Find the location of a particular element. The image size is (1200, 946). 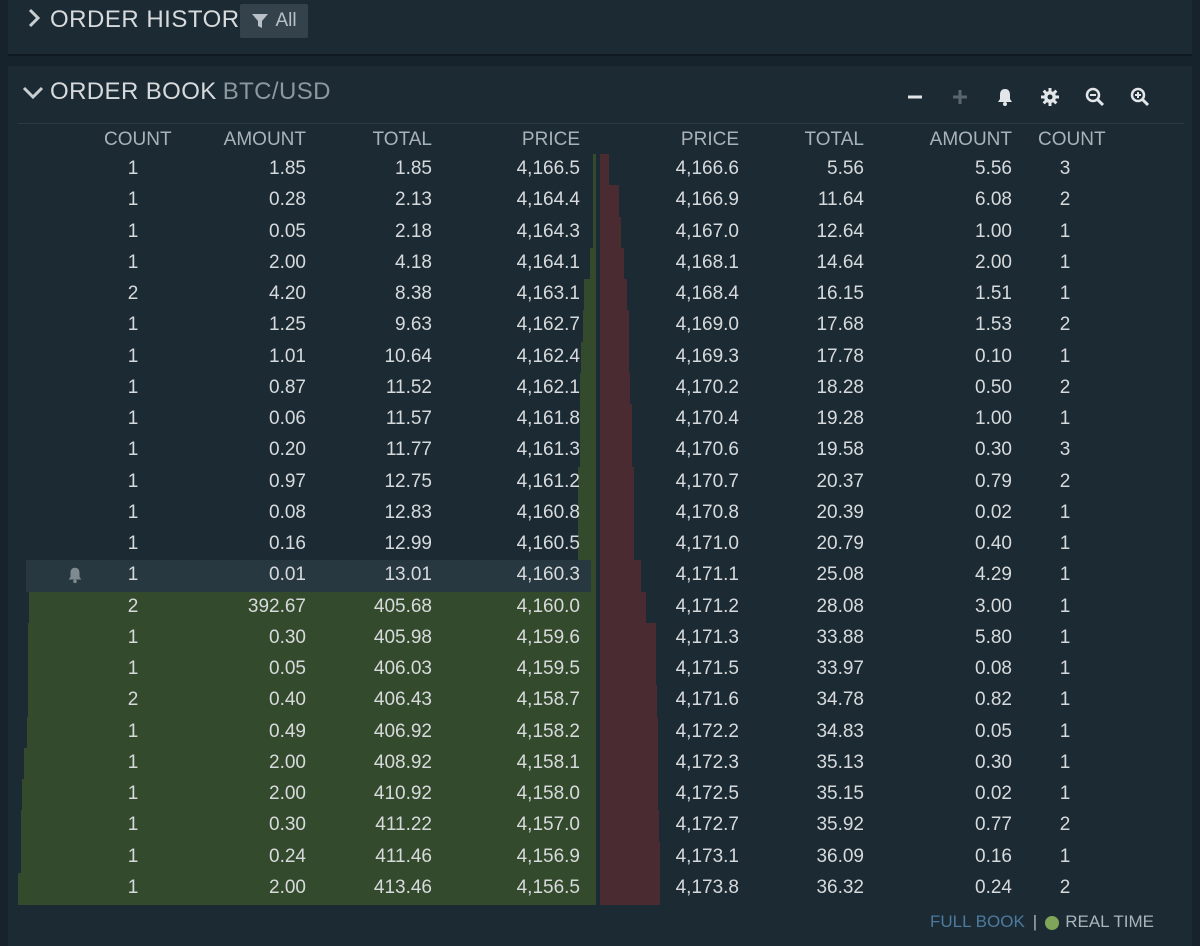

chevron-right-icon is located at coordinates (34, 18).